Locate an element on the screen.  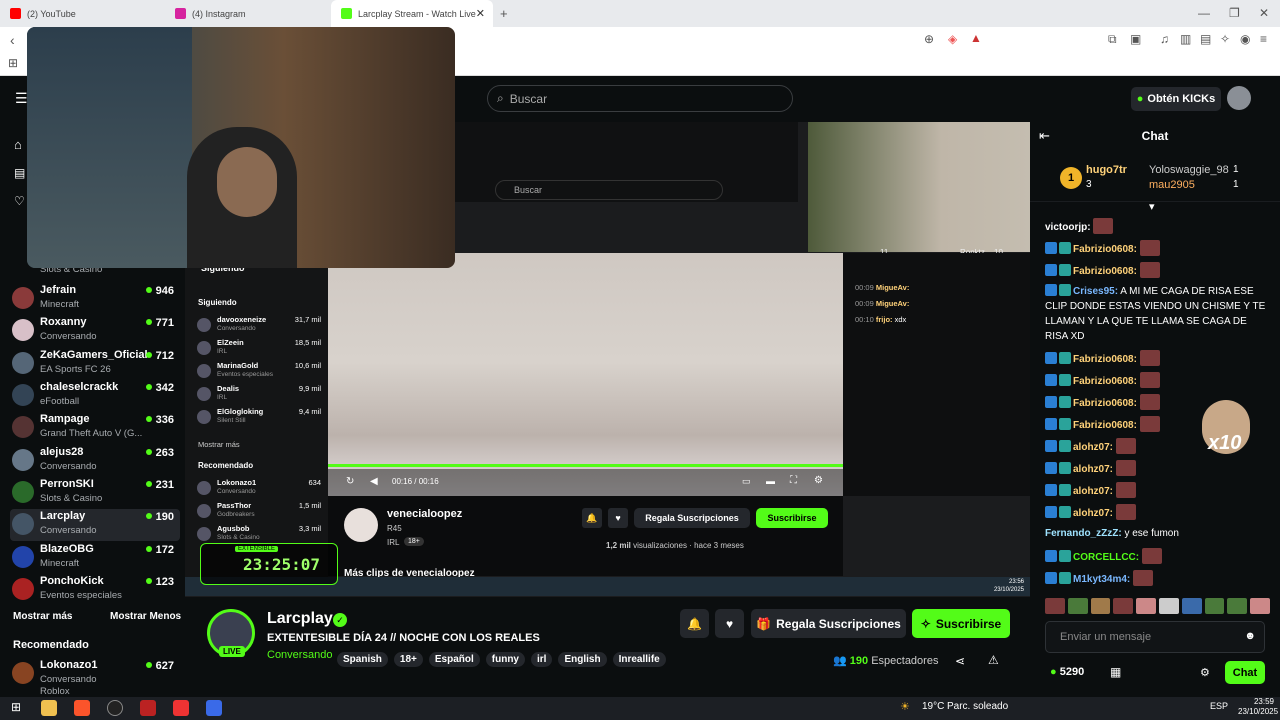
chat-username: Crises95: is located at coordinates (1095, 291).